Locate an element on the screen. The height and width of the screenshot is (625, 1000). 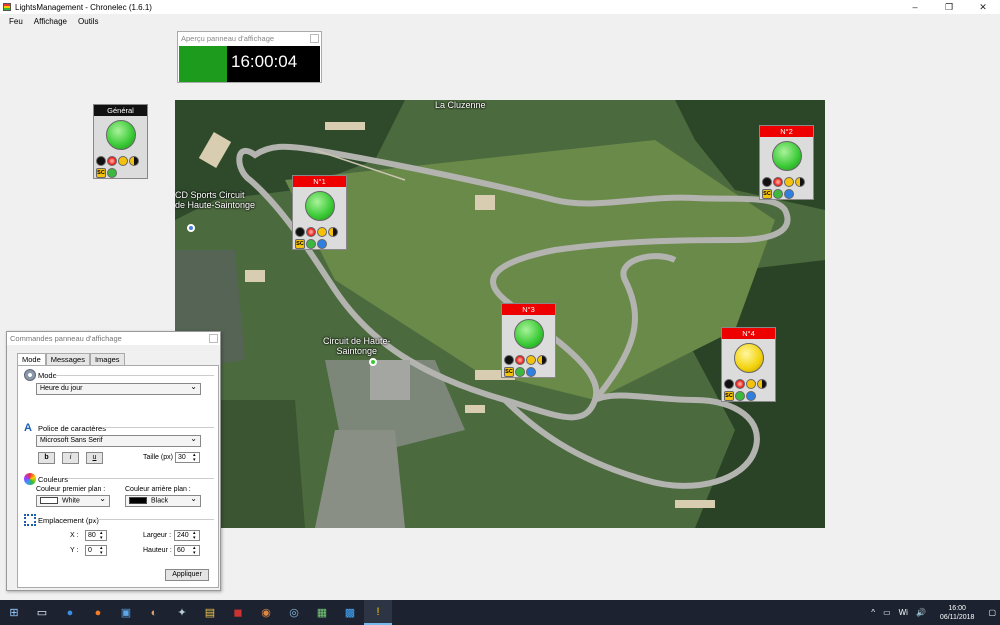
firefox-icon: ● is located at coordinates (98, 612).